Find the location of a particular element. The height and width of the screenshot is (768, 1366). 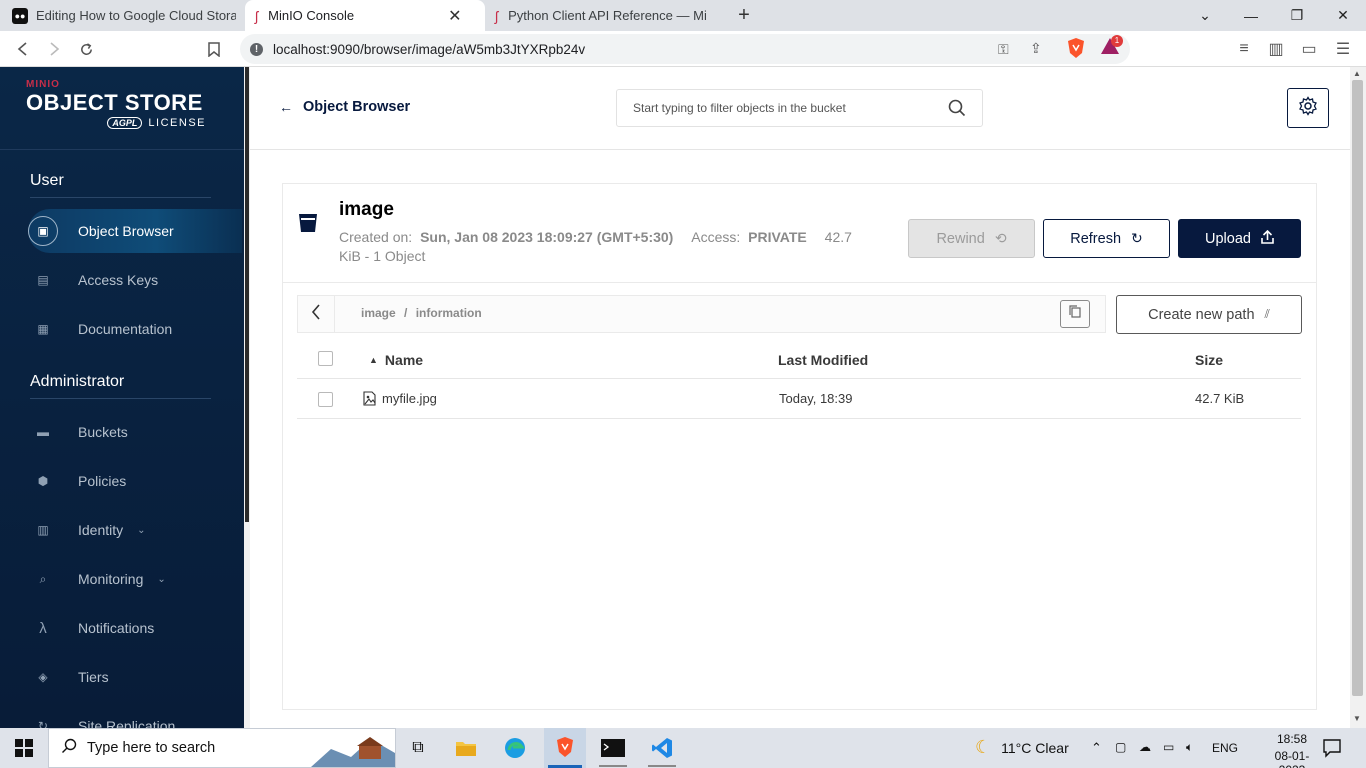

key-icon: ⚿ is located at coordinates (1003, 49).